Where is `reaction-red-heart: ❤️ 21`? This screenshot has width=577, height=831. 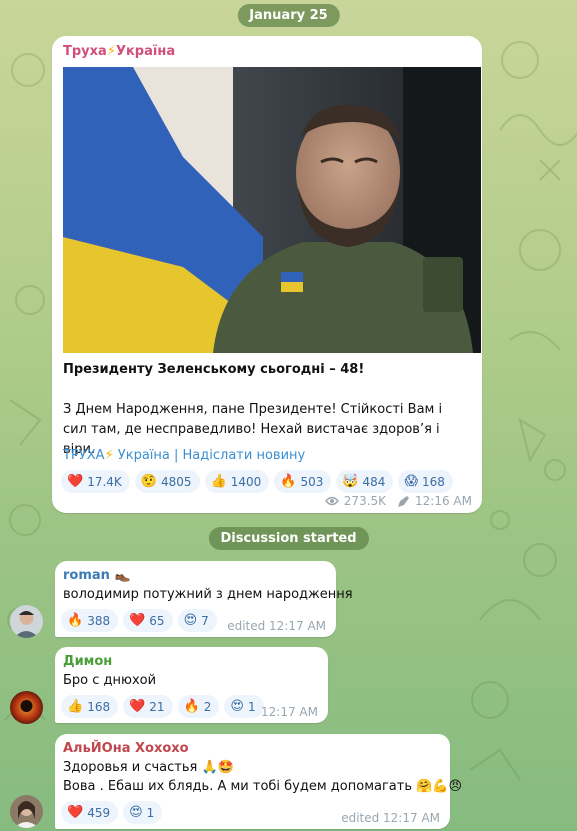 reaction-red-heart: ❤️ 21 is located at coordinates (148, 706).